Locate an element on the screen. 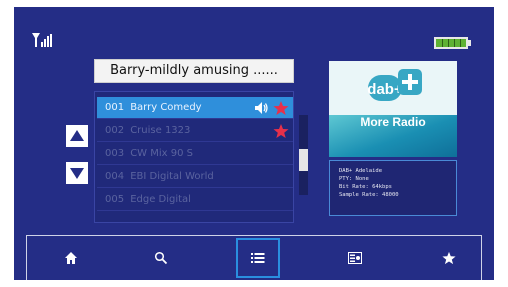 This screenshot has width=508, height=287. station-name: CW Mix 90 S is located at coordinates (161, 153).